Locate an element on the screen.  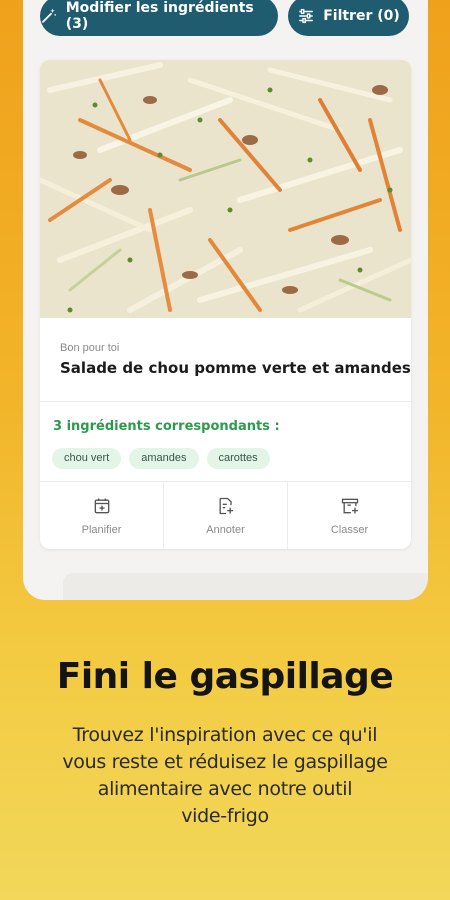
filter-label: Filtrer (0) is located at coordinates (361, 16).